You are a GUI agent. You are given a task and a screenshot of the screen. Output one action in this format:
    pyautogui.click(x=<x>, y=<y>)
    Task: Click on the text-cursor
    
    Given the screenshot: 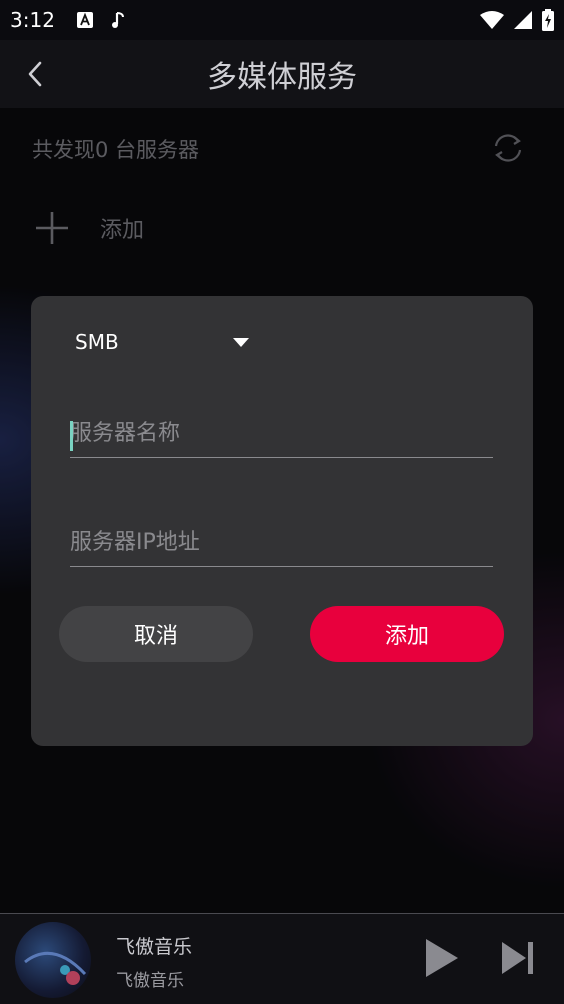 What is the action you would take?
    pyautogui.click(x=71, y=436)
    